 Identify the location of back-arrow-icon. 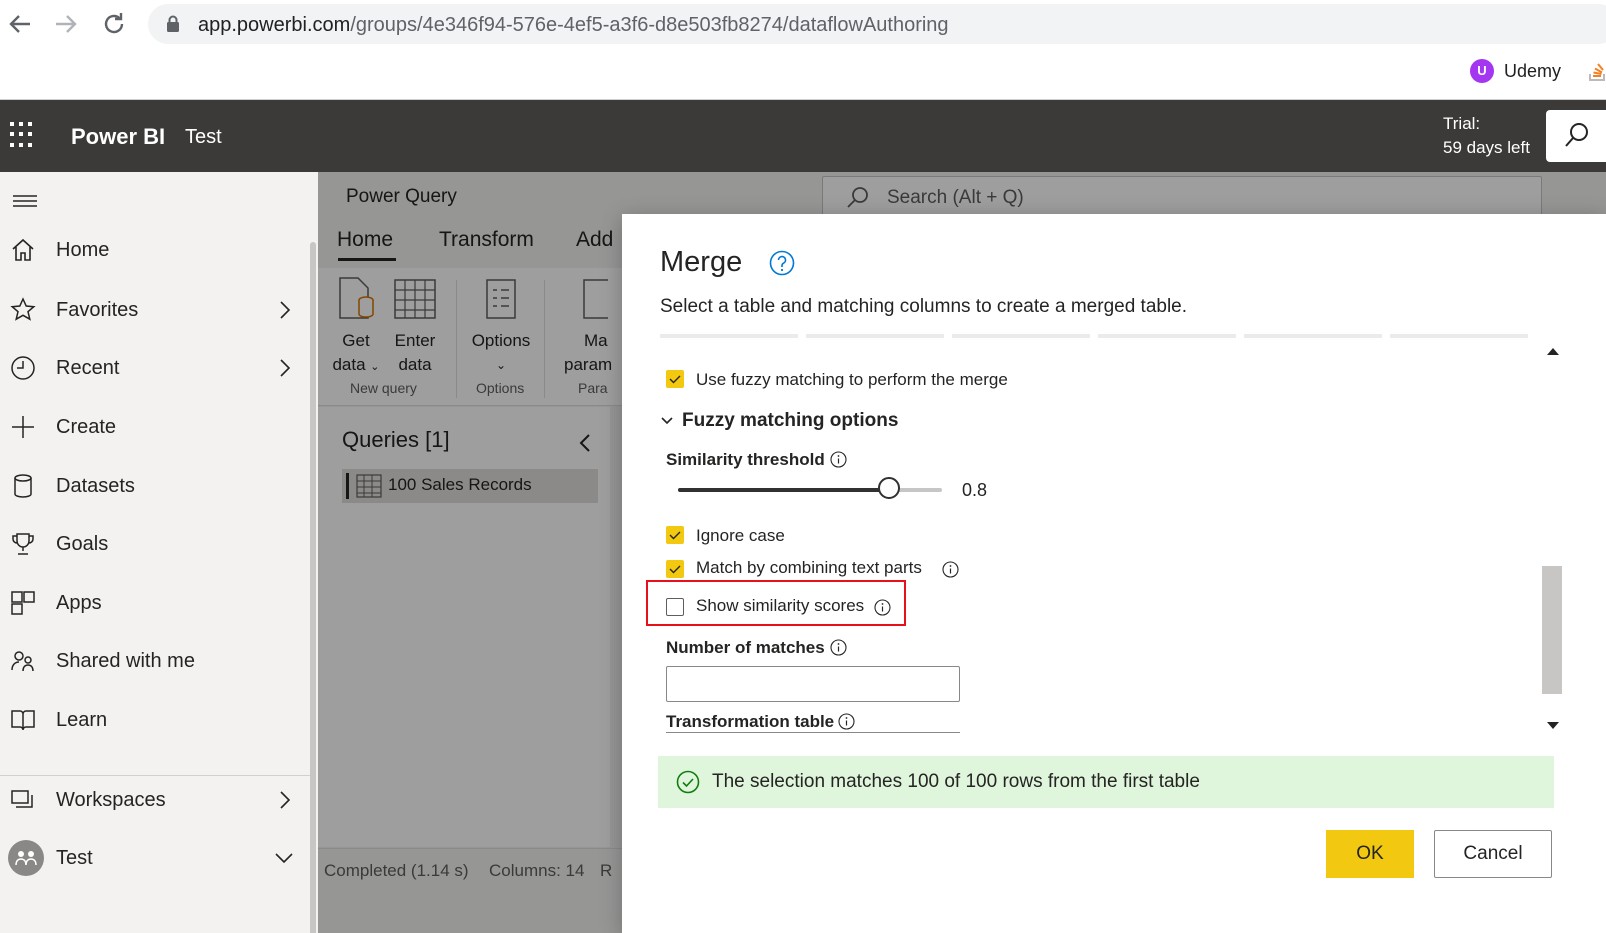
(20, 24).